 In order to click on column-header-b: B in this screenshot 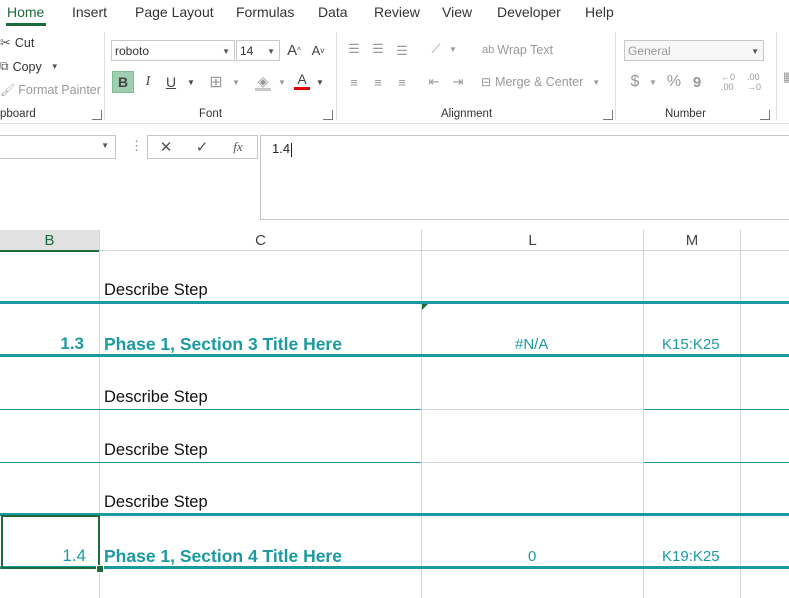, I will do `click(49, 241)`.